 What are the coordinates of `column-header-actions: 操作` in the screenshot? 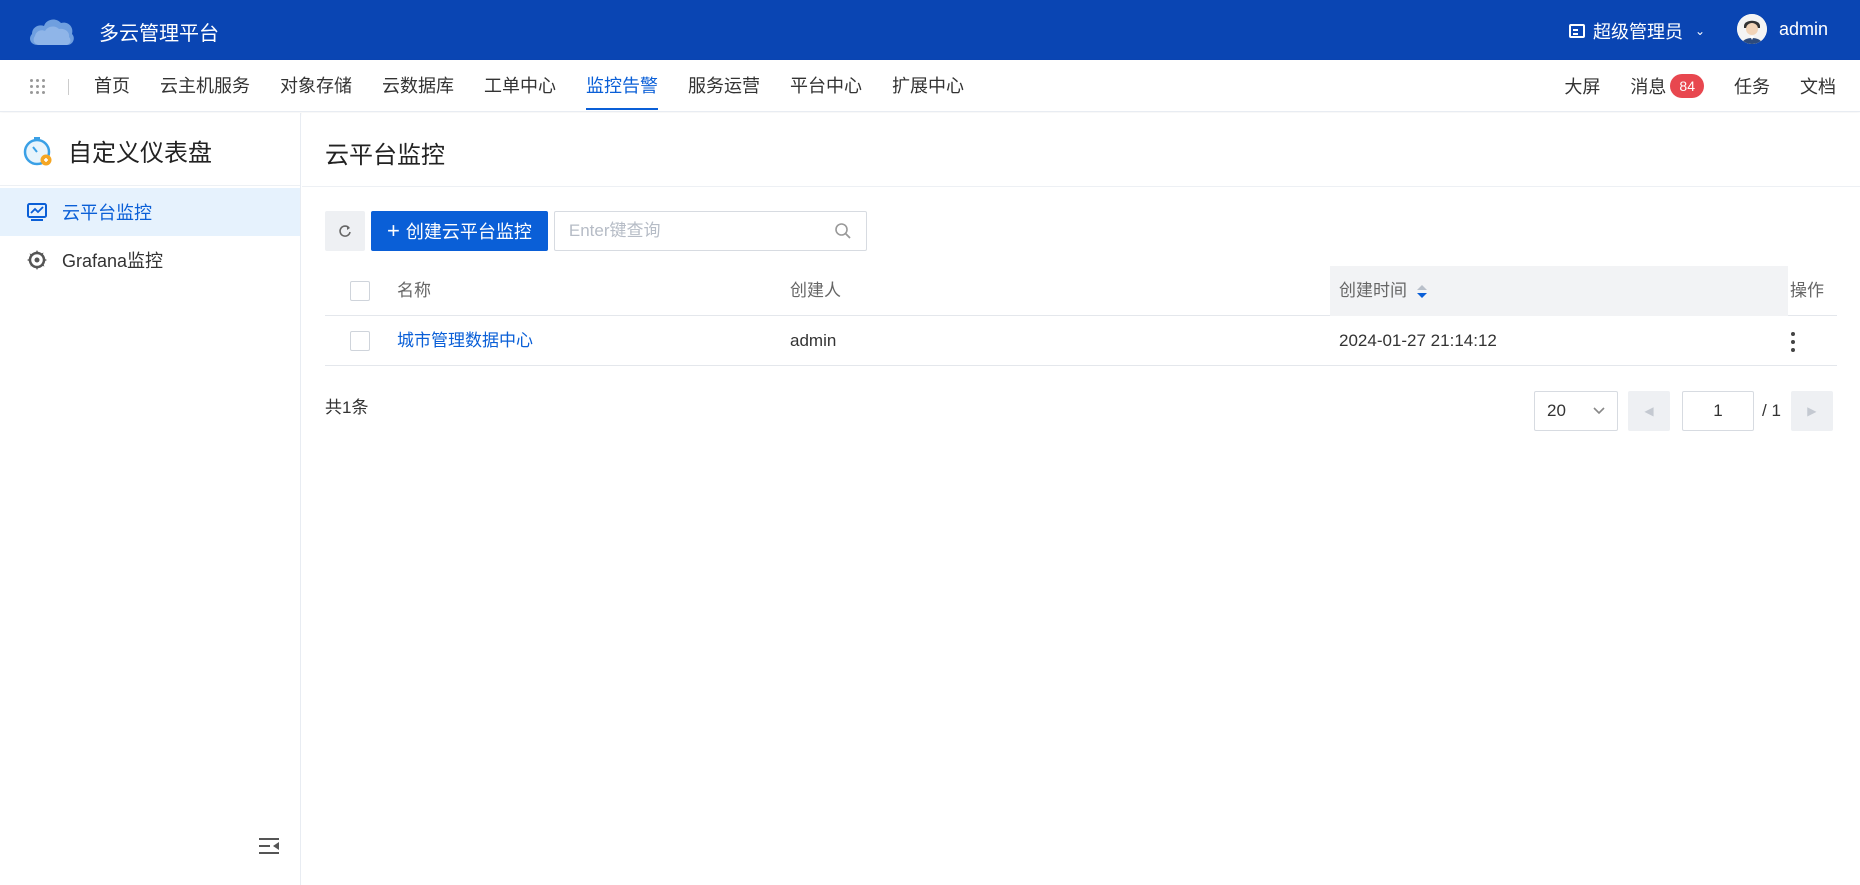 It's located at (1807, 290).